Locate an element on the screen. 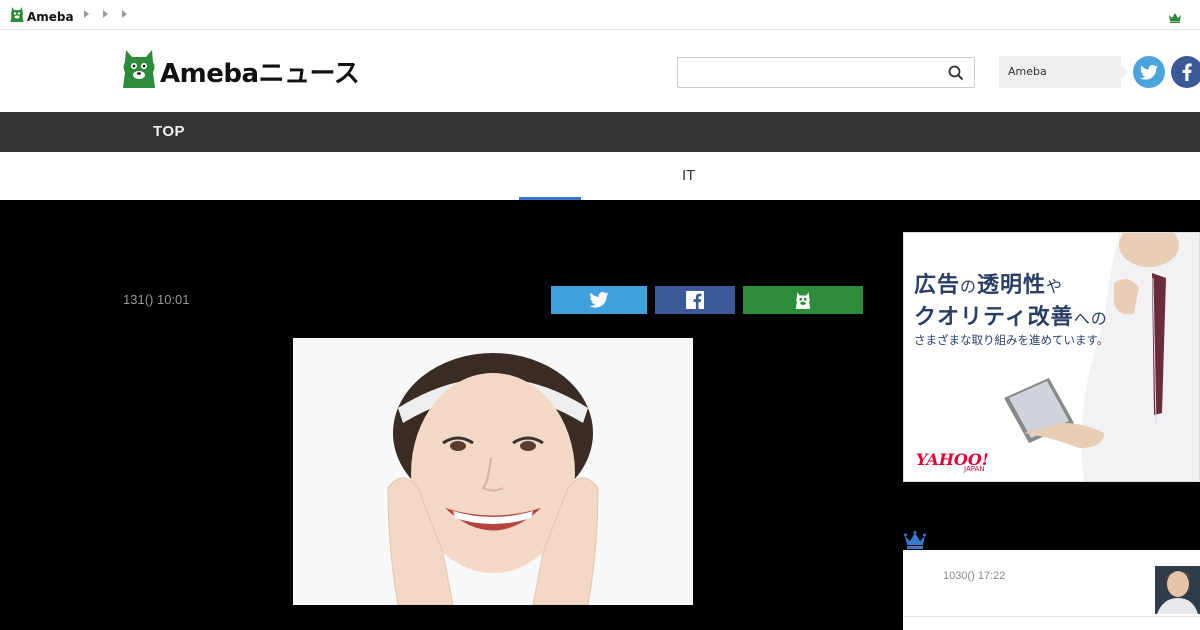  util-logo-text: Ameba is located at coordinates (50, 16).